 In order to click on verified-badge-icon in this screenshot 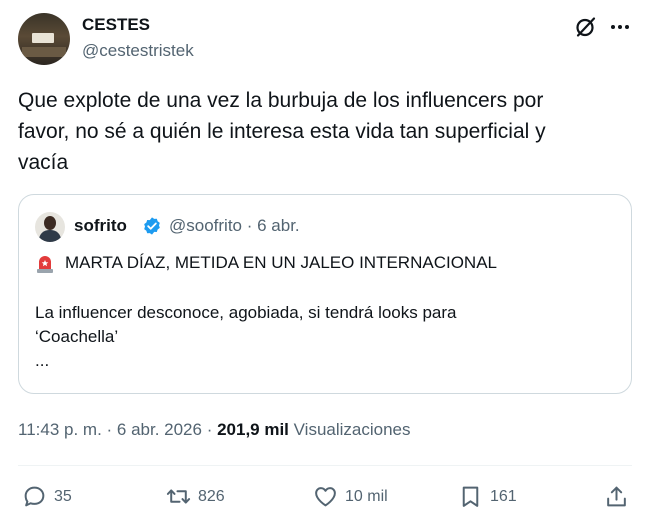, I will do `click(152, 226)`.